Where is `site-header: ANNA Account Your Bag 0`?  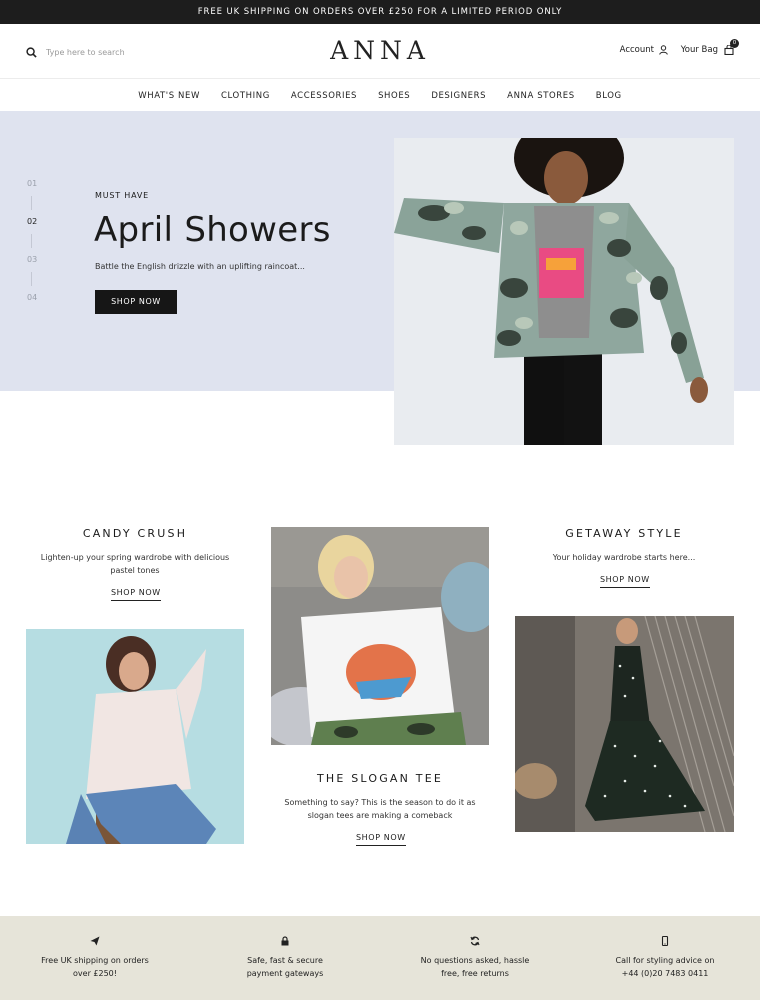
site-header: ANNA Account Your Bag 0 is located at coordinates (380, 51).